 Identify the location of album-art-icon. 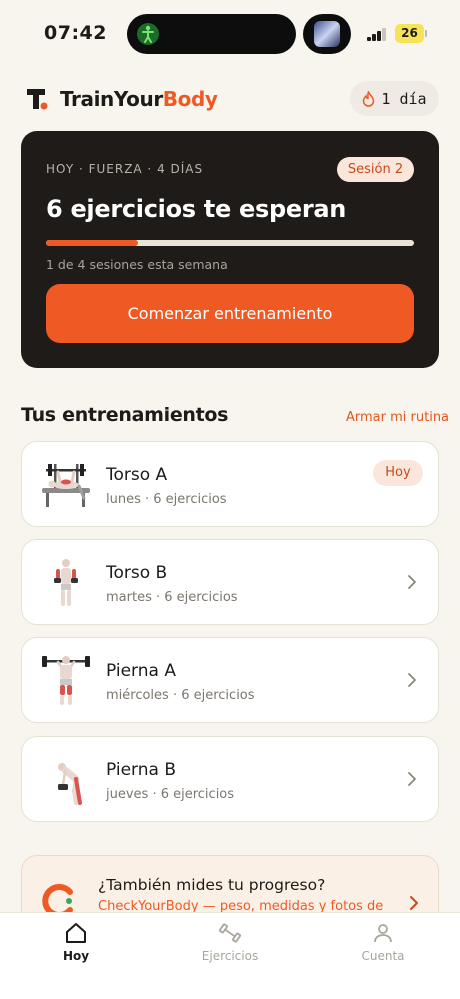
(327, 34).